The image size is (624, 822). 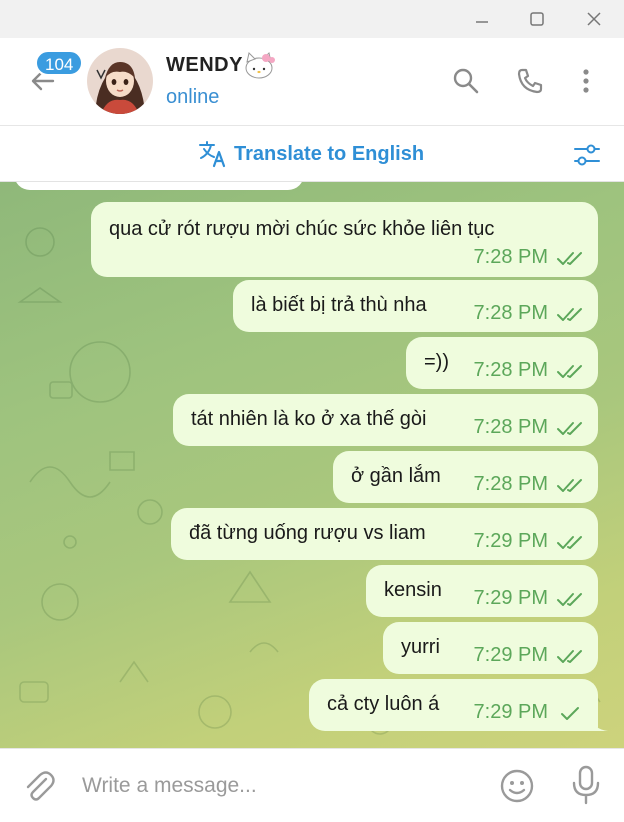 I want to click on translate-button: Translate to English, so click(x=311, y=154).